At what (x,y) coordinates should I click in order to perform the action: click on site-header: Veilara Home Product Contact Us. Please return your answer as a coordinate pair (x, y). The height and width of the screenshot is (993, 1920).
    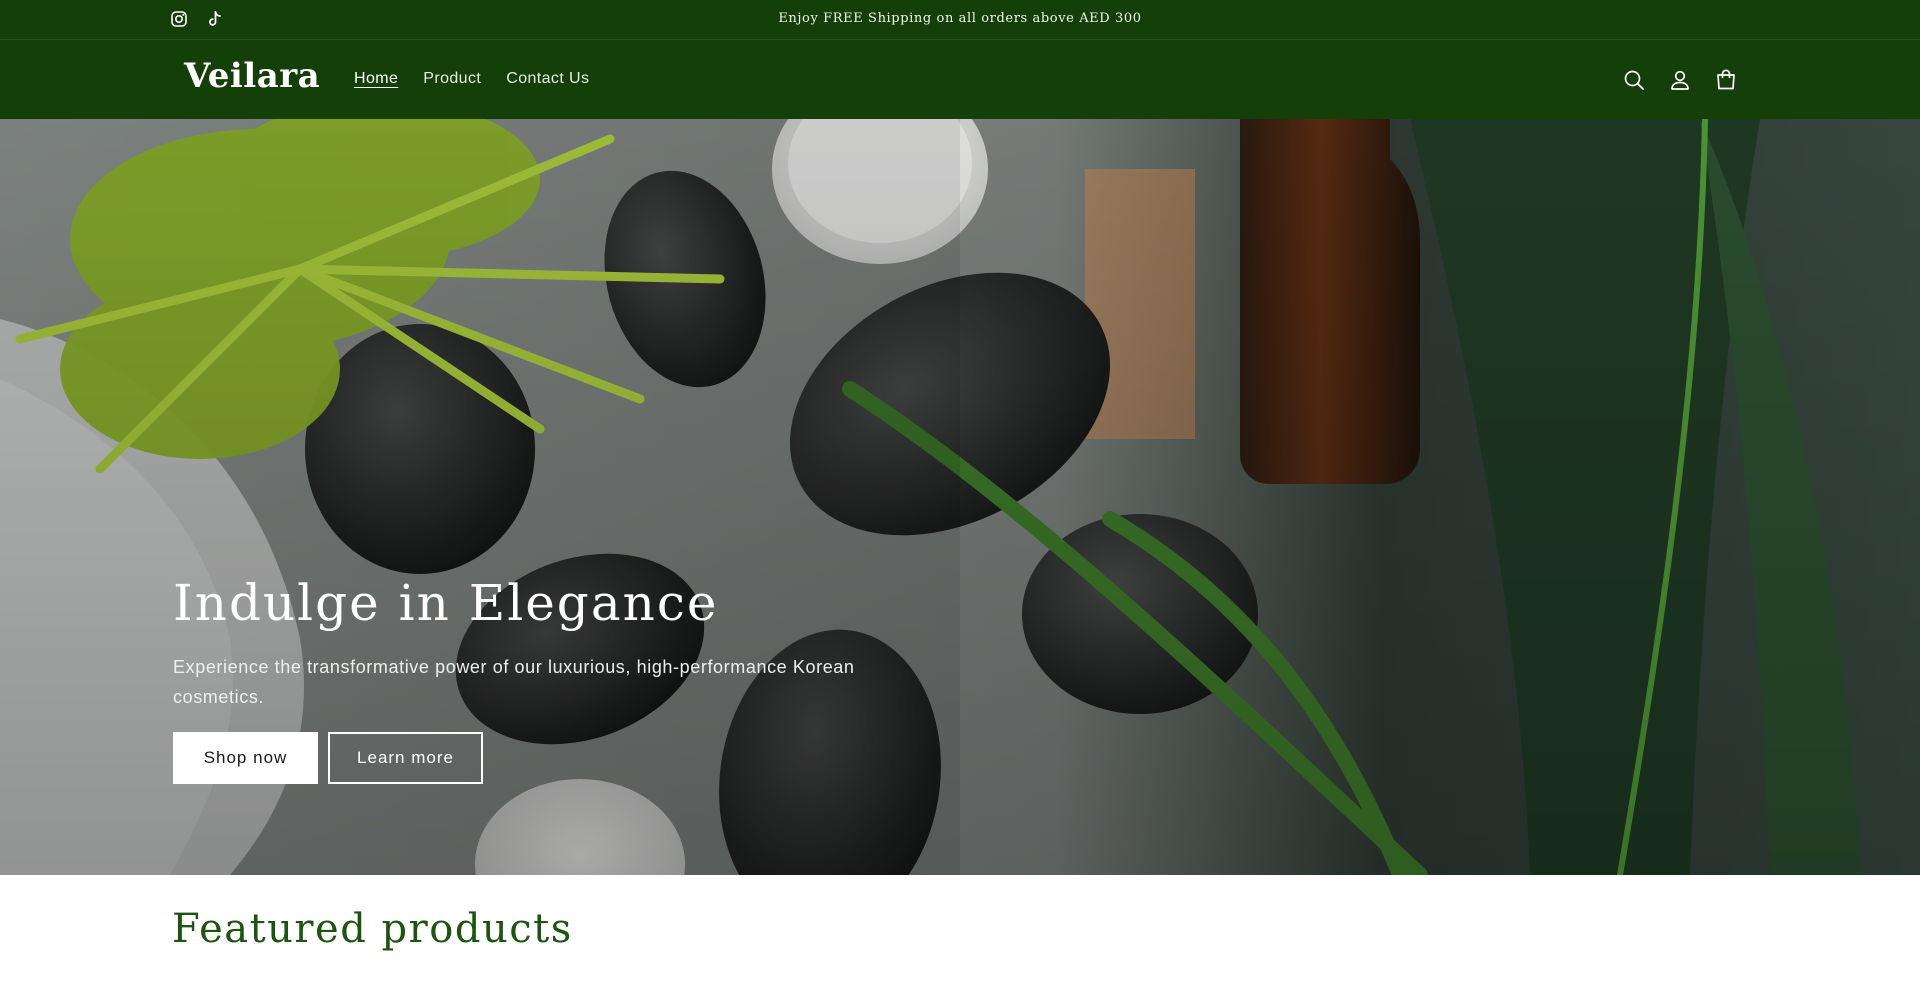
    Looking at the image, I should click on (960, 79).